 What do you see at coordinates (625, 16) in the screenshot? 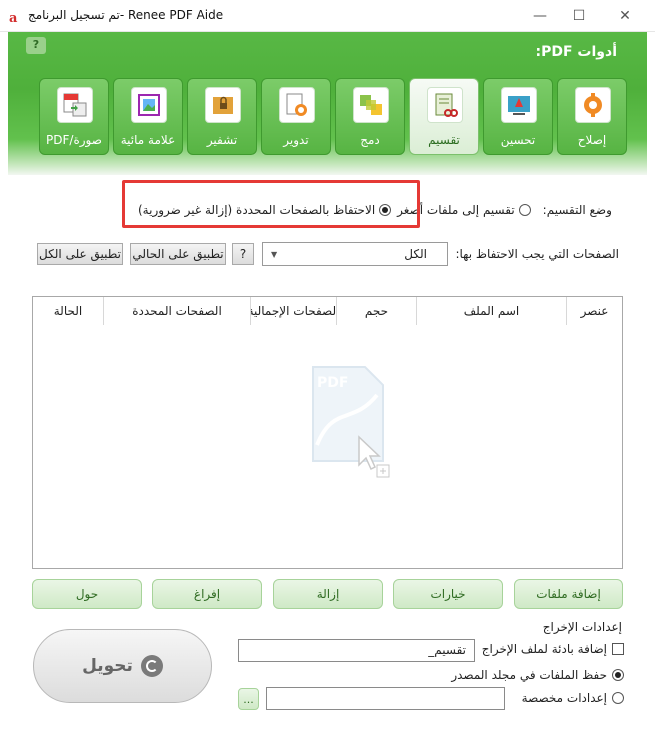
I see `close-button: ✕` at bounding box center [625, 16].